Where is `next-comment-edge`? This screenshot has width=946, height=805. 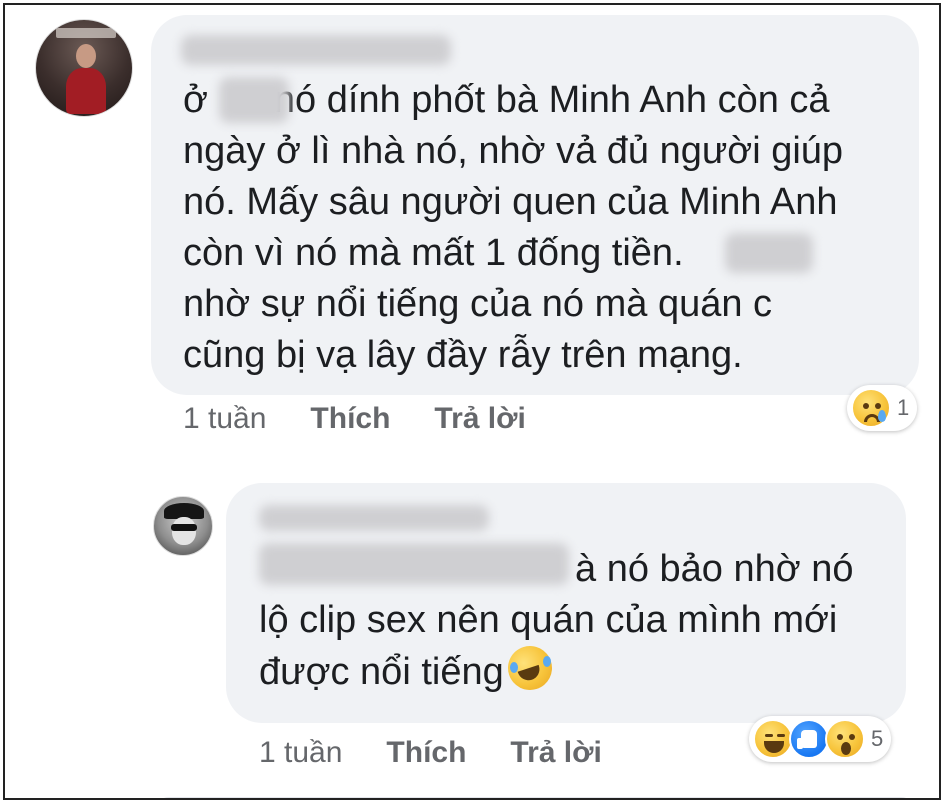
next-comment-edge is located at coordinates (535, 797).